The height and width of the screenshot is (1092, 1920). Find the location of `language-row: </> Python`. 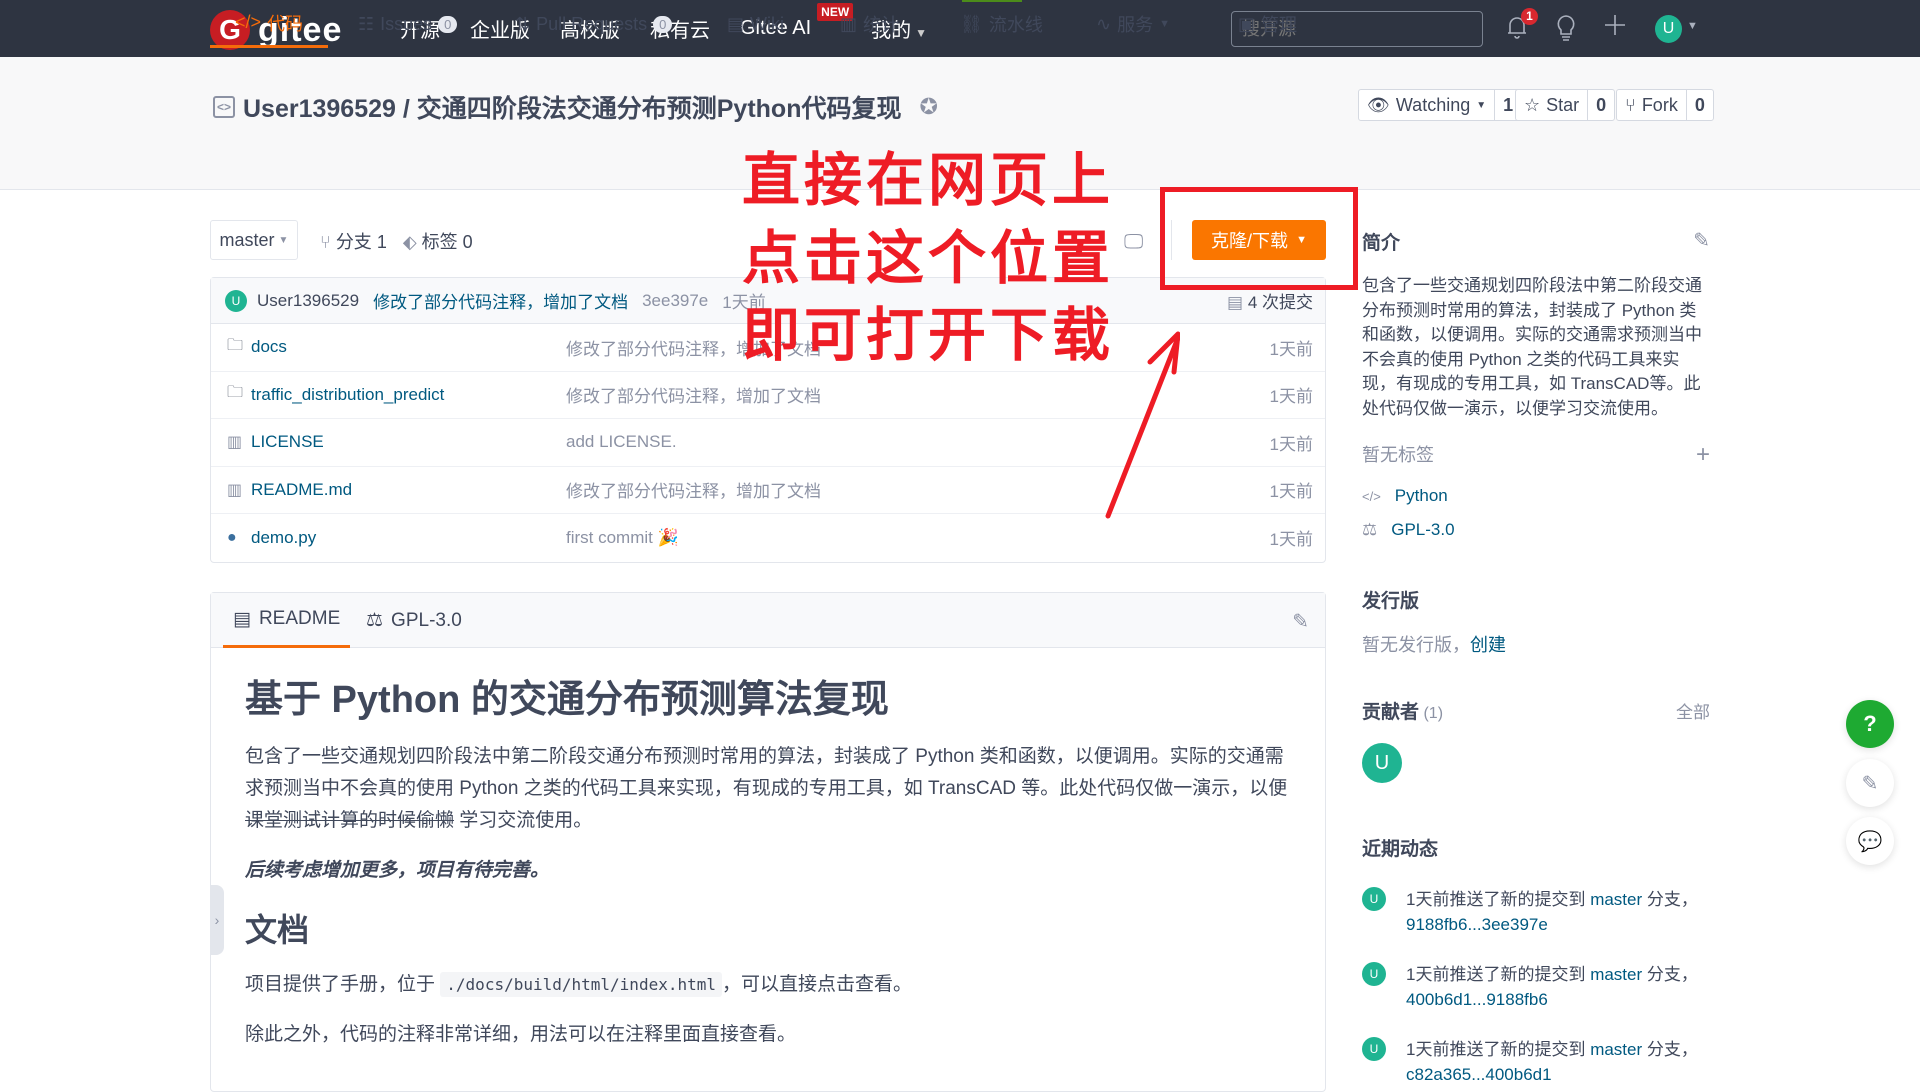

language-row: </> Python is located at coordinates (1536, 496).